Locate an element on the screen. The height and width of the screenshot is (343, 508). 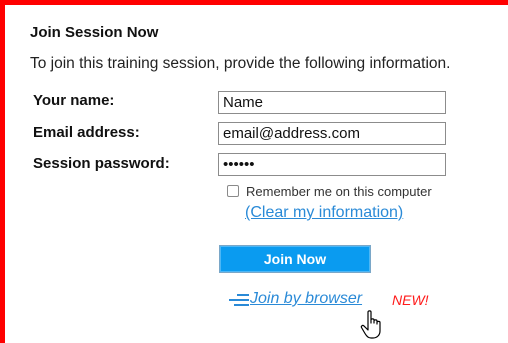
password-label: Session password: is located at coordinates (101, 163).